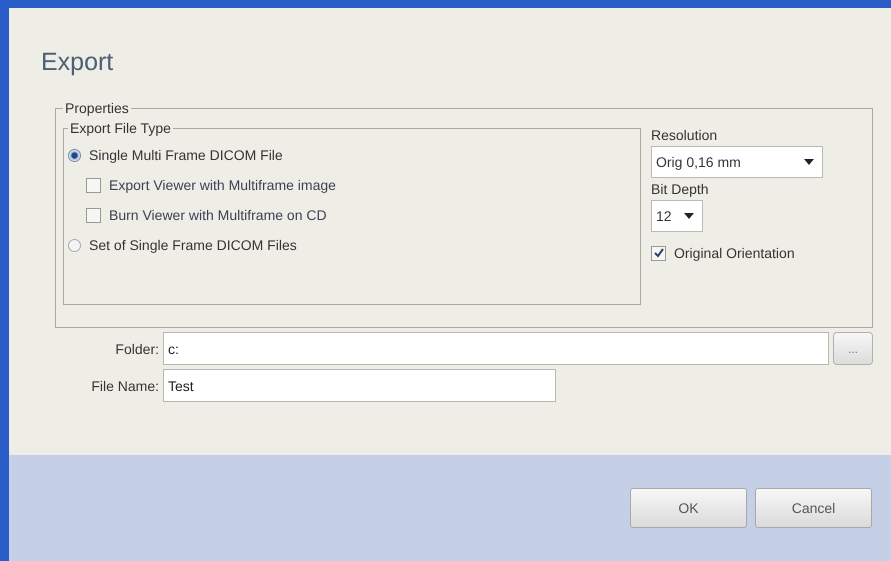 The width and height of the screenshot is (891, 561). Describe the element at coordinates (813, 508) in the screenshot. I see `cancel-button: Cancel` at that location.